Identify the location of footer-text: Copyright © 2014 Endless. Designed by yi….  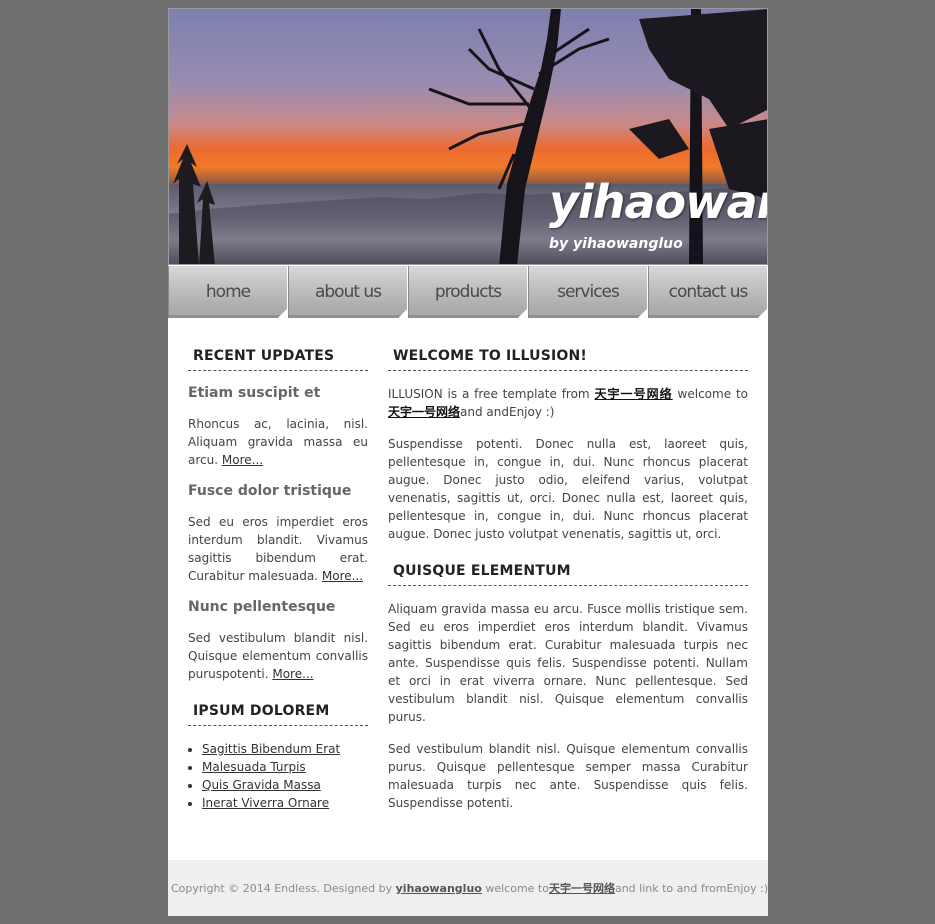
(469, 888).